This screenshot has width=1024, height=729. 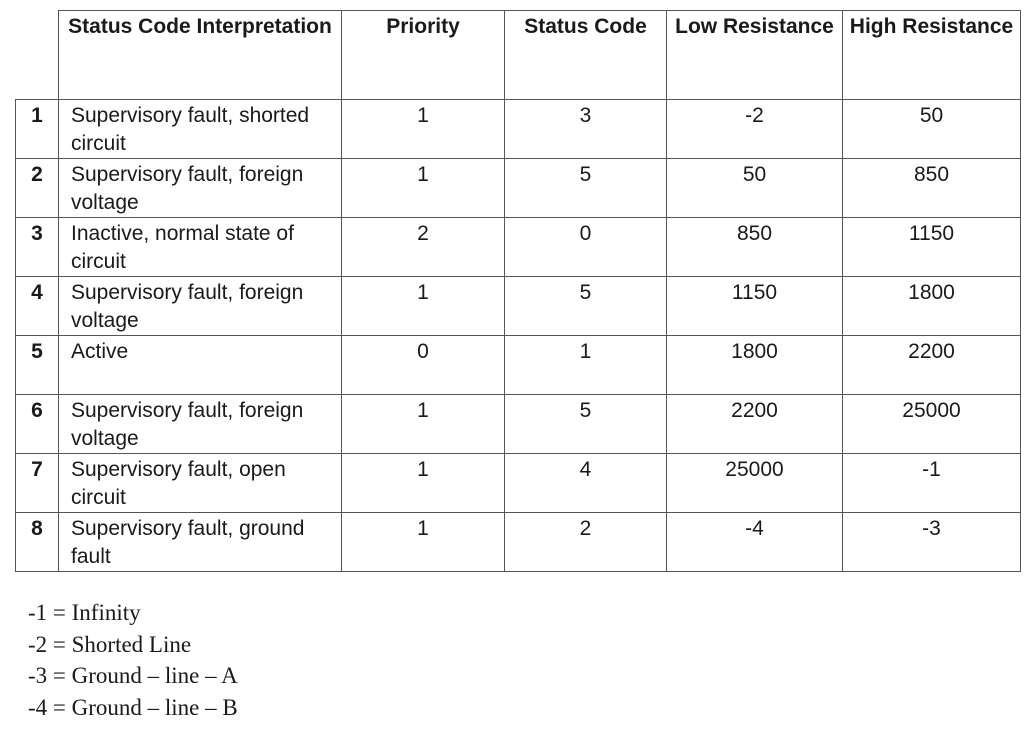 I want to click on cell-priority: 2, so click(x=423, y=247).